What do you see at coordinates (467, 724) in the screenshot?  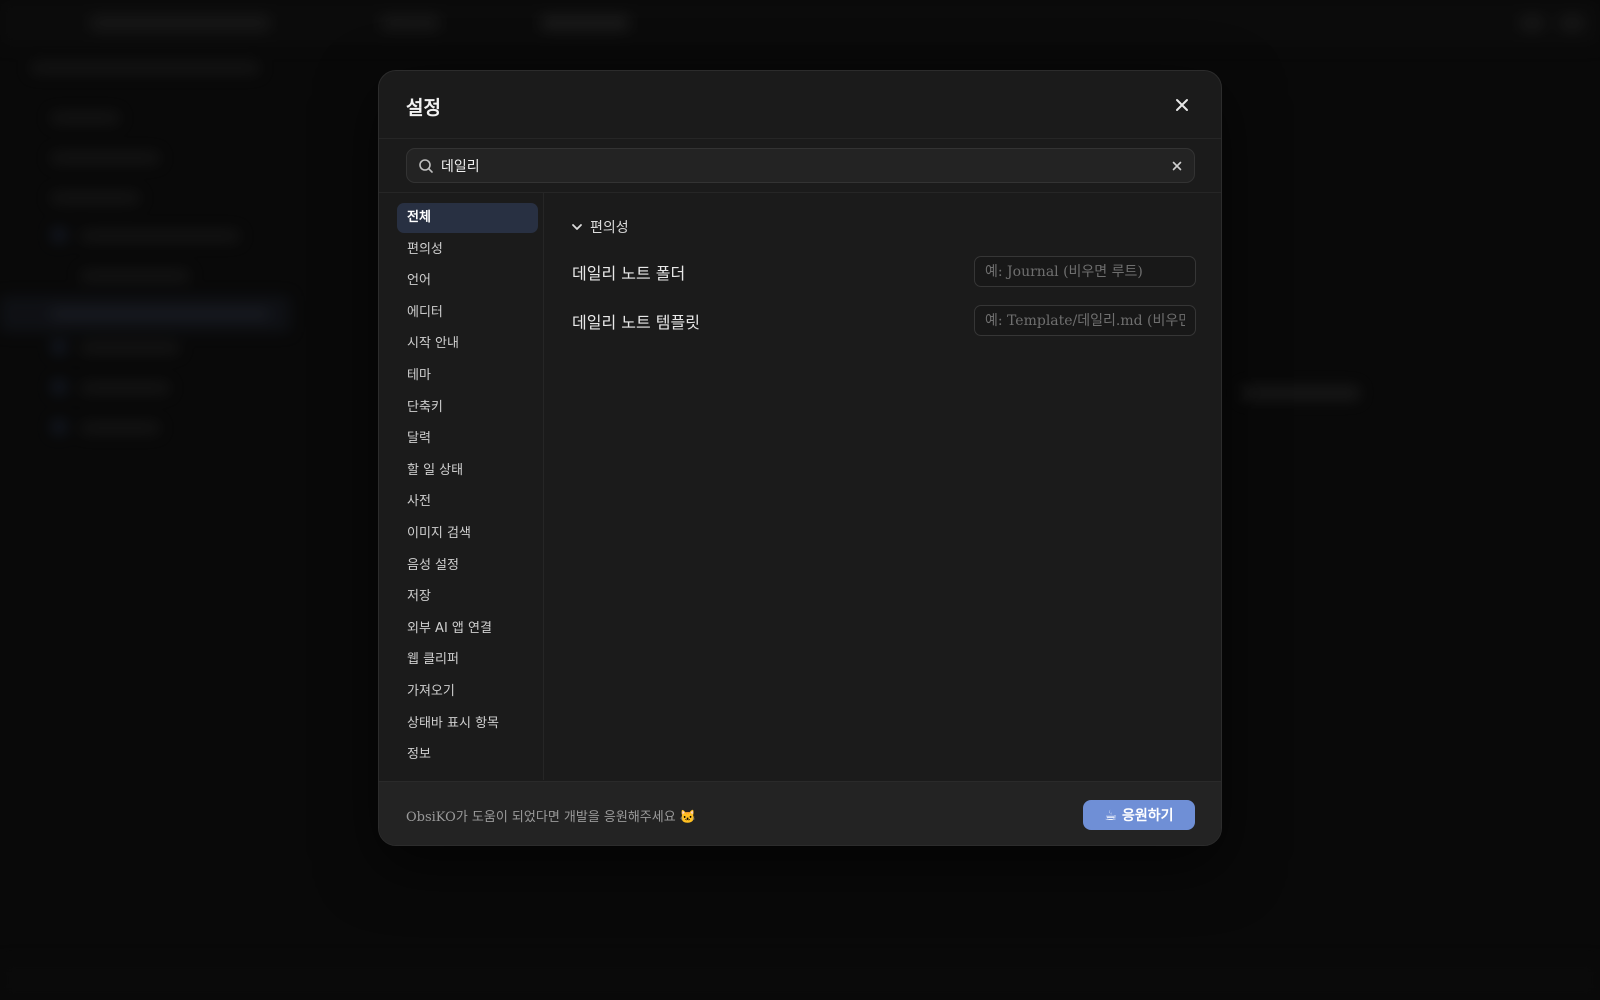 I see `nav-item: 상태바 표시 항목` at bounding box center [467, 724].